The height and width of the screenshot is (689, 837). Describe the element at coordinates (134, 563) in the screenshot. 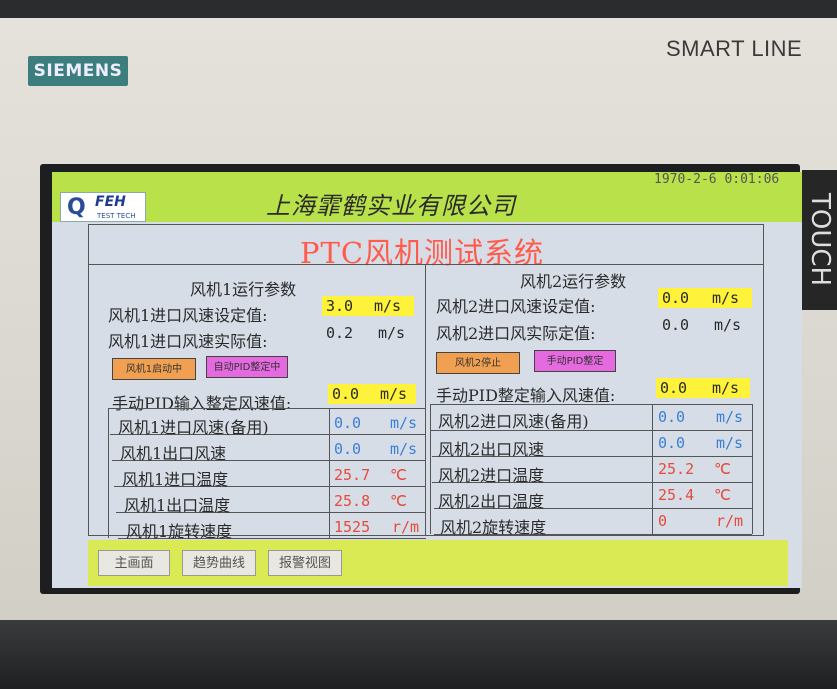

I see `main-screen-button: 主画面` at that location.